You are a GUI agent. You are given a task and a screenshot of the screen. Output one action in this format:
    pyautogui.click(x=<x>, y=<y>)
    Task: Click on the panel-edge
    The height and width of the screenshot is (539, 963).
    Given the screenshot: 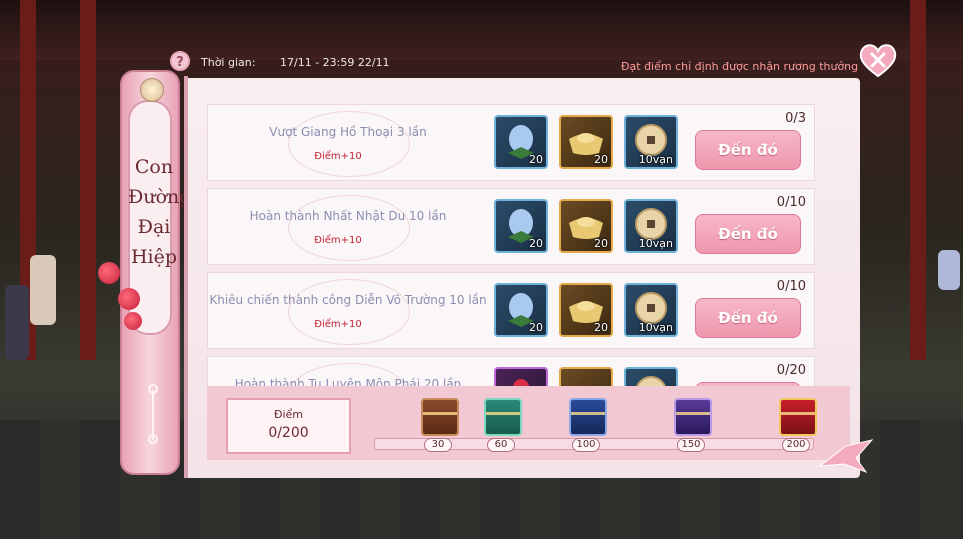 What is the action you would take?
    pyautogui.click(x=186, y=277)
    